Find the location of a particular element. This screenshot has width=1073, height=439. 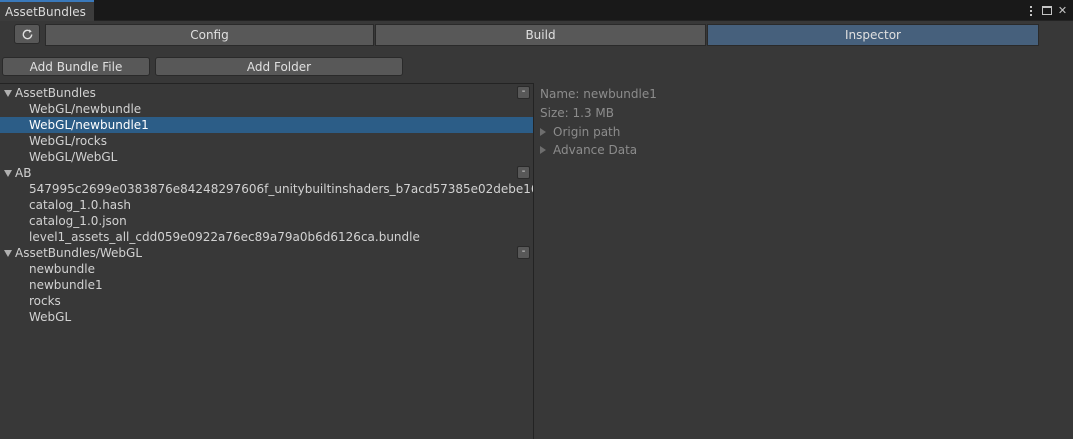

tree-item-label: catalog_1.0.hash is located at coordinates (80, 205).